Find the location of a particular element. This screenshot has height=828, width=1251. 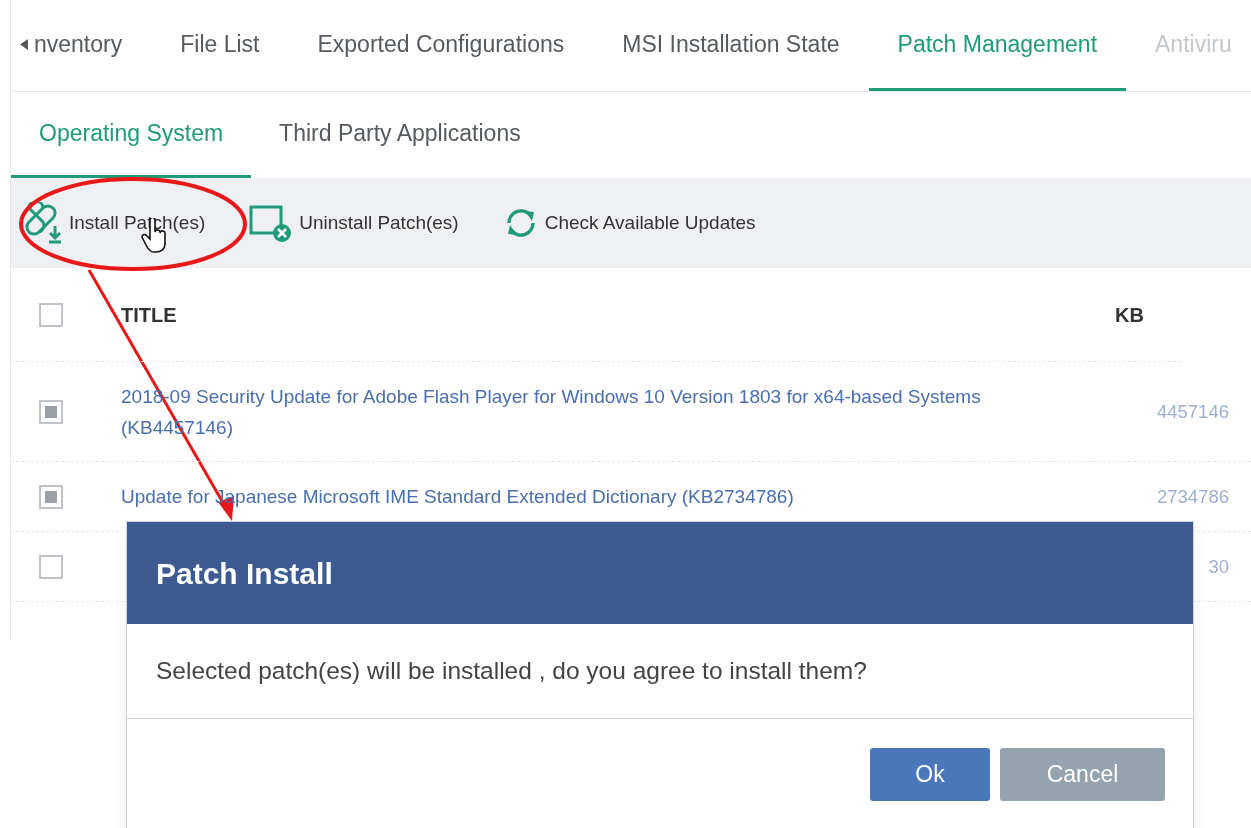

bandage-download-icon is located at coordinates (43, 223).